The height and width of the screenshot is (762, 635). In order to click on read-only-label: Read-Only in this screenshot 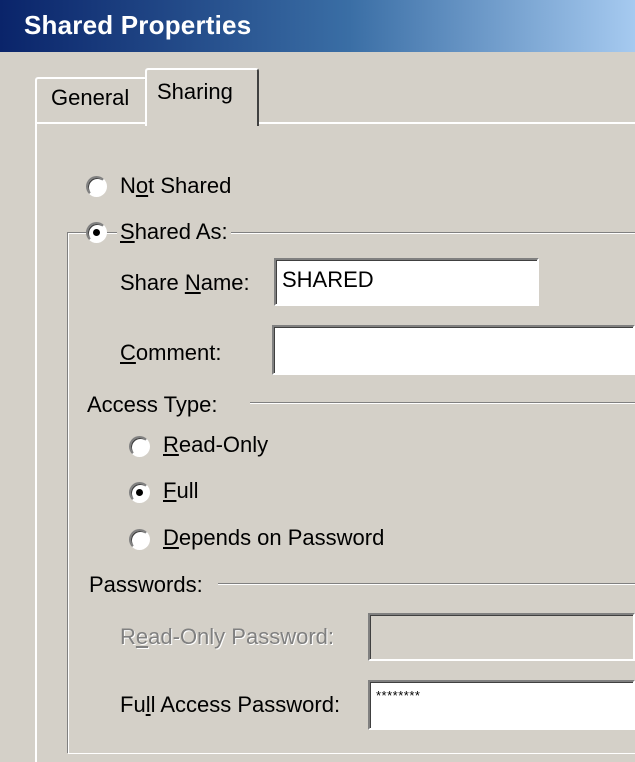, I will do `click(215, 445)`.